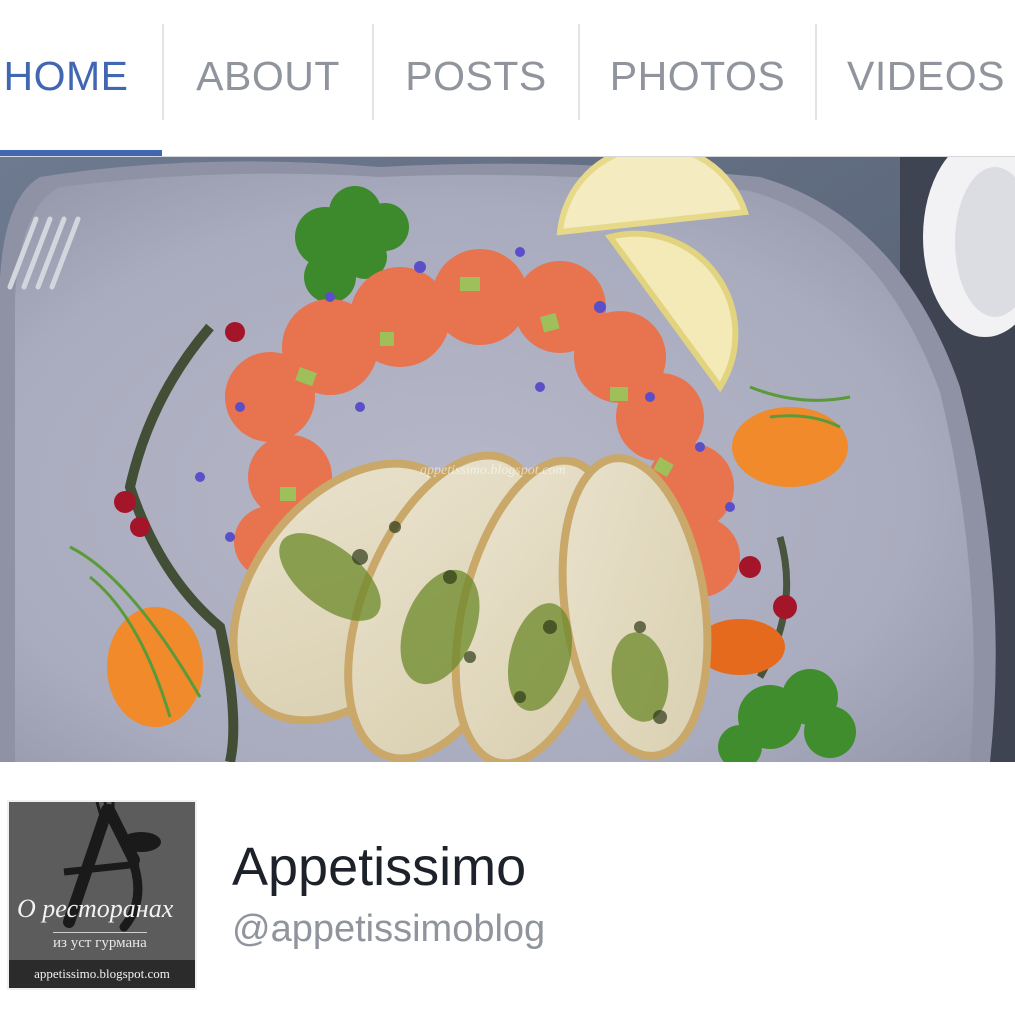 The width and height of the screenshot is (1015, 1015). What do you see at coordinates (66, 76) in the screenshot?
I see `tab-home: HOME` at bounding box center [66, 76].